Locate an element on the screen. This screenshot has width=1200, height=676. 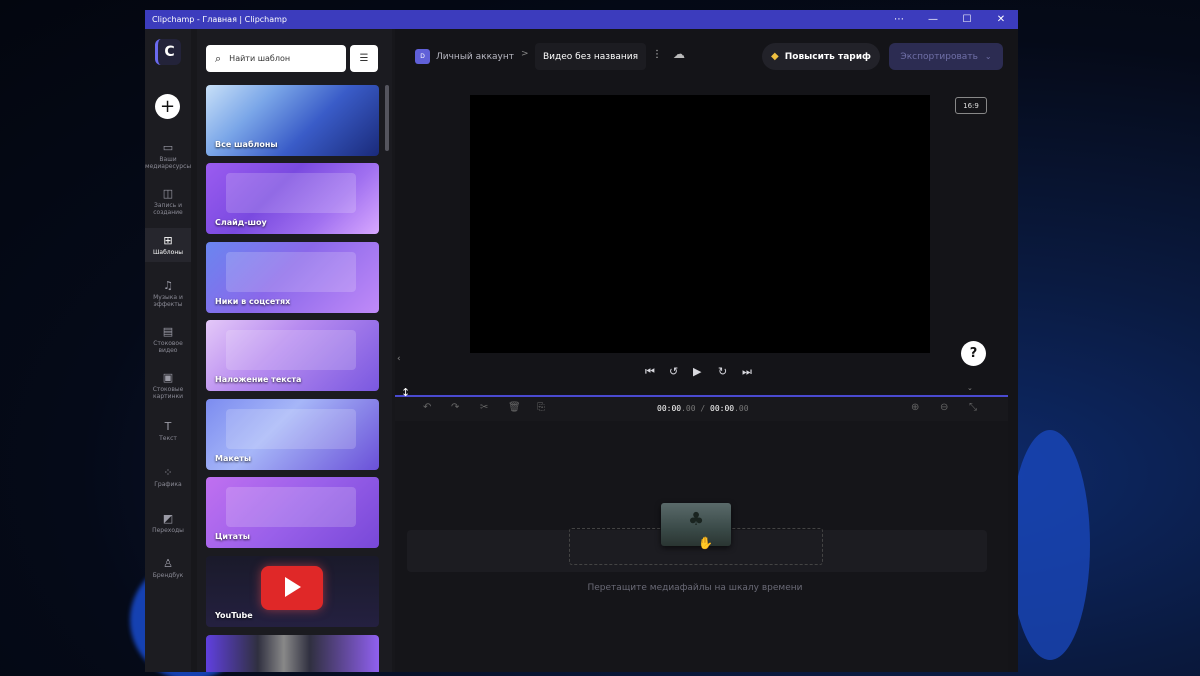
export-label: Экспортировать is located at coordinates (939, 56).